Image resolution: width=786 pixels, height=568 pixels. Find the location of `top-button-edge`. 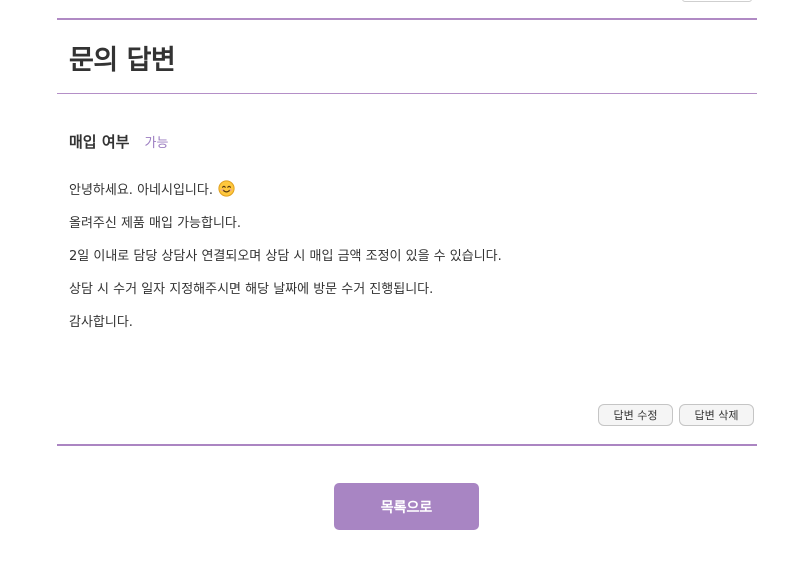

top-button-edge is located at coordinates (717, 1).